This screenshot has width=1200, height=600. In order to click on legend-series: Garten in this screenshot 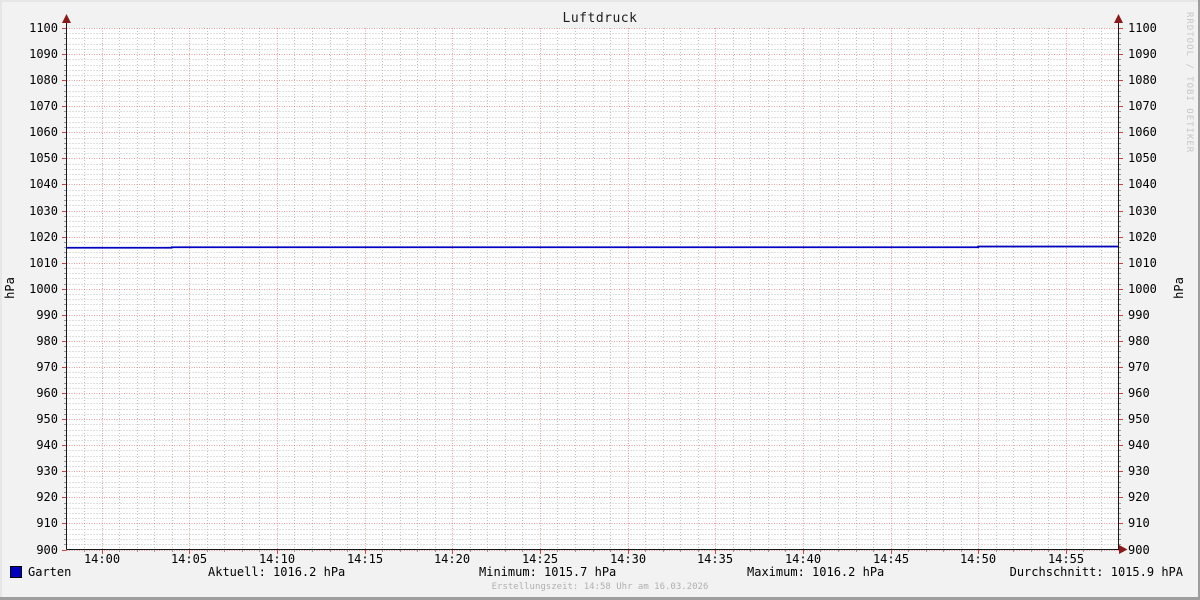, I will do `click(41, 572)`.